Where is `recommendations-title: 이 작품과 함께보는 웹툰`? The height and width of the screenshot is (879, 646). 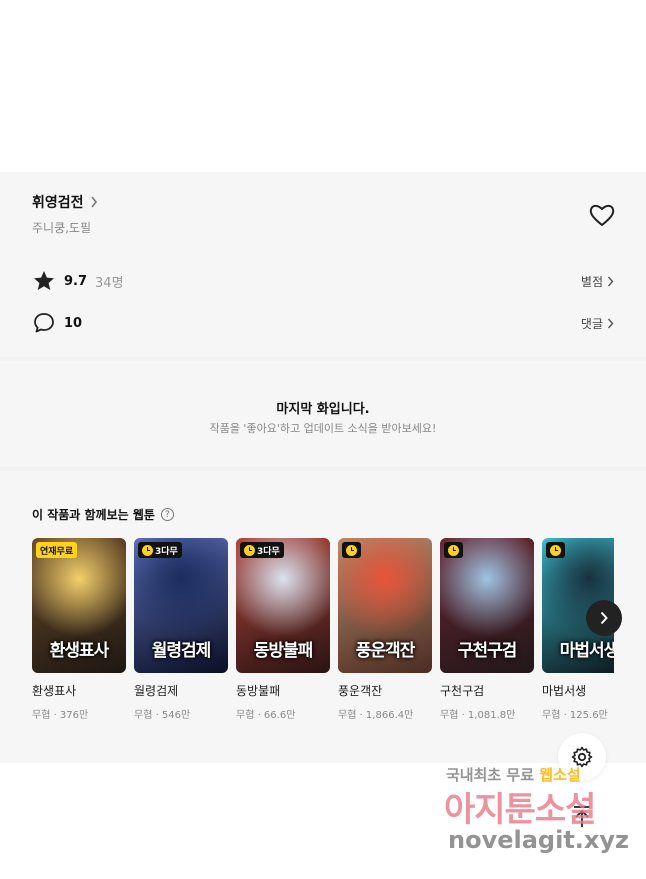
recommendations-title: 이 작품과 함께보는 웹툰 is located at coordinates (93, 515).